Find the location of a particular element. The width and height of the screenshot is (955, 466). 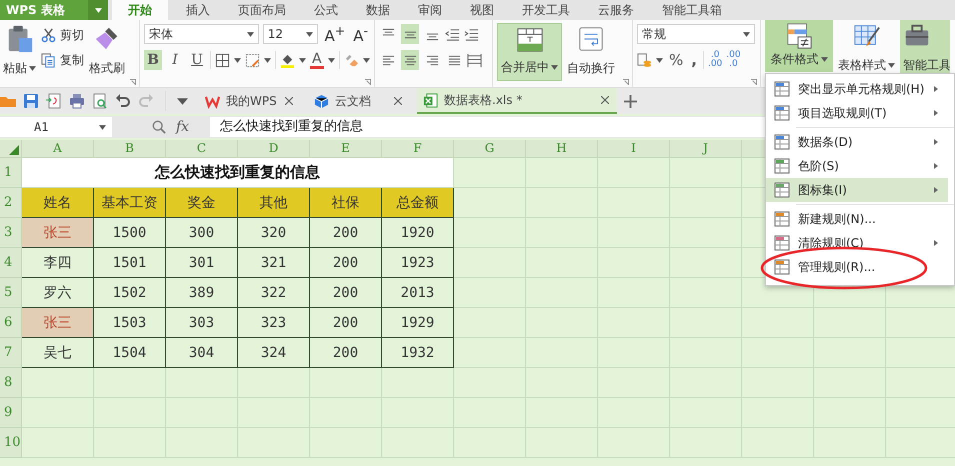

table-cell: 1502 is located at coordinates (130, 293).